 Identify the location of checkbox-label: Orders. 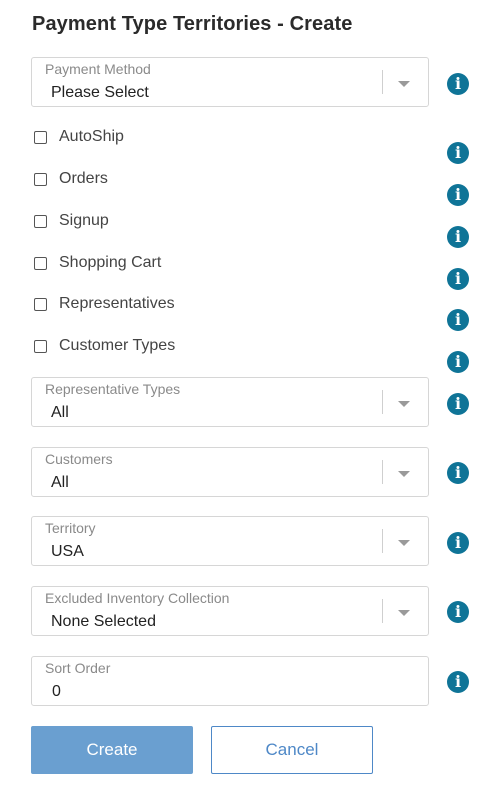
(83, 179).